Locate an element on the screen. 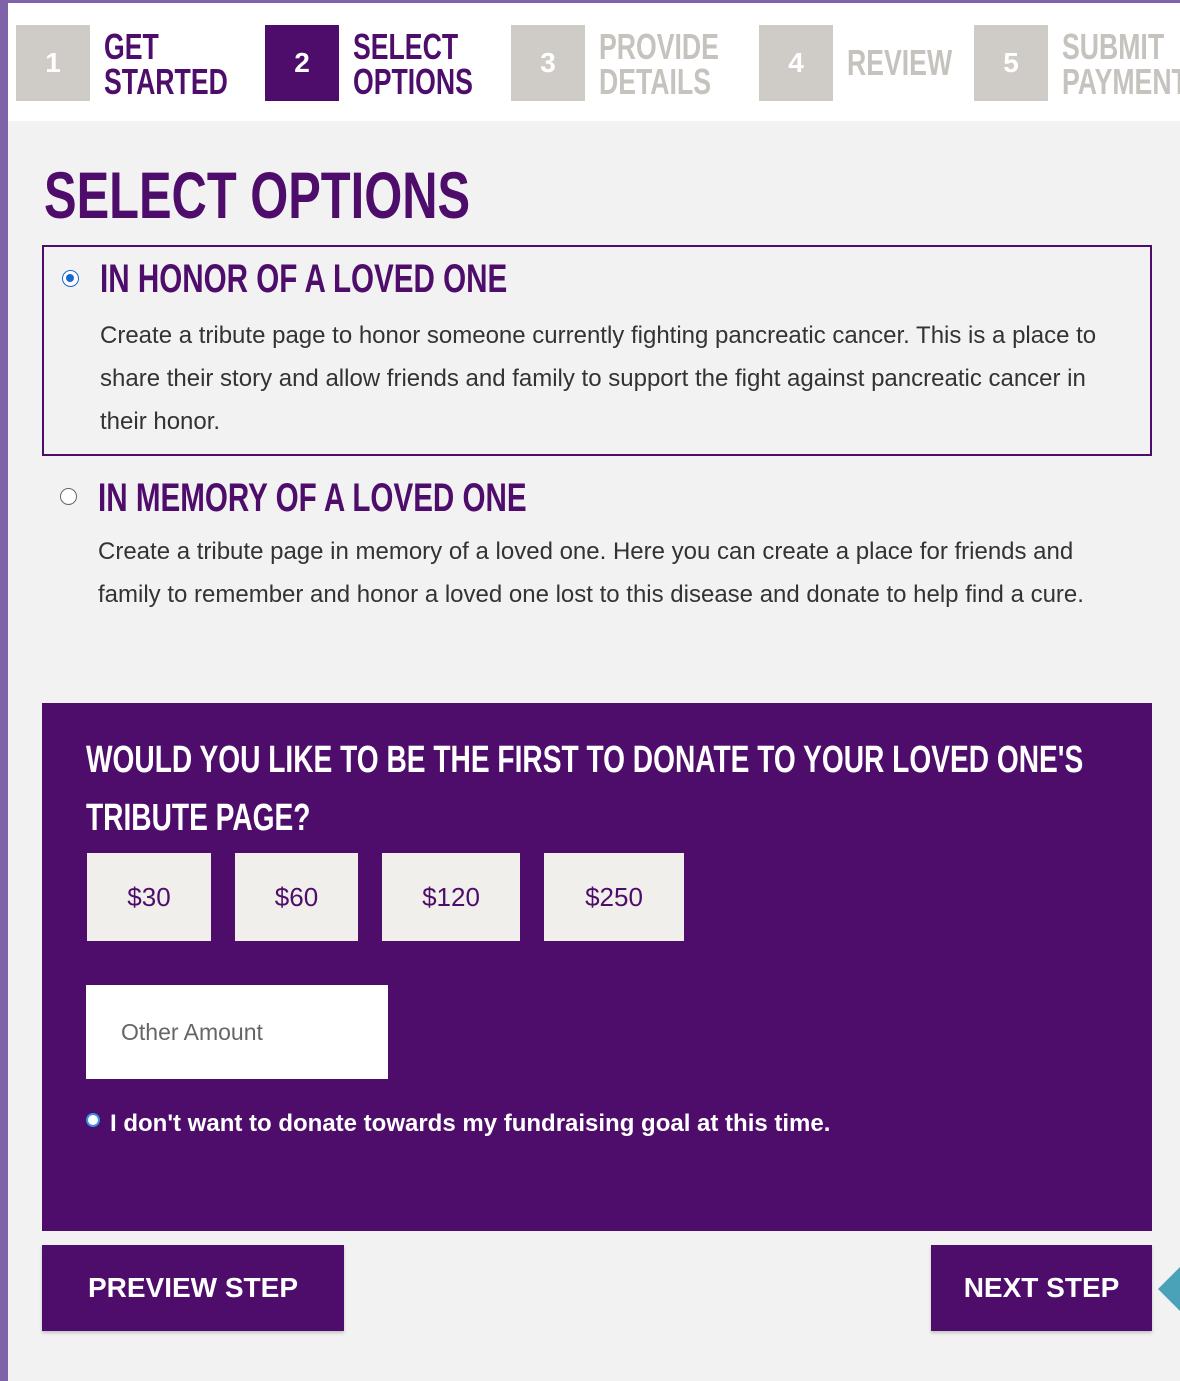 Image resolution: width=1180 pixels, height=1381 pixels. step-label: PROVIDE DETAILS is located at coordinates (680, 64).